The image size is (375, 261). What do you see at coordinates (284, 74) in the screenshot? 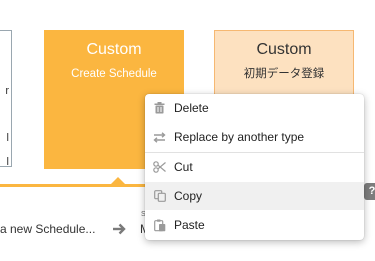
I see `card-subtitle: 初期データ登録` at bounding box center [284, 74].